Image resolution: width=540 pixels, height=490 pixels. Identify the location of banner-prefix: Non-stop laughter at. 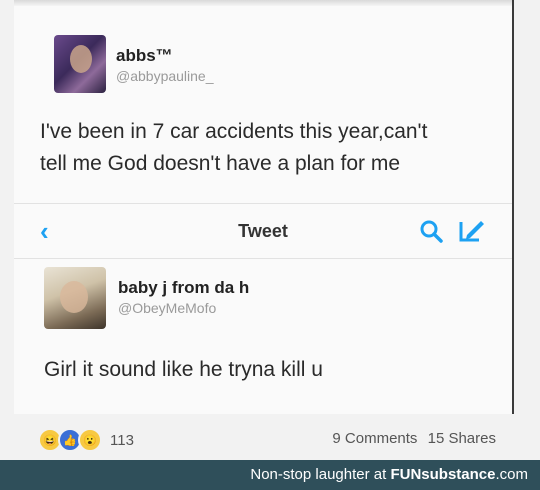
(320, 474).